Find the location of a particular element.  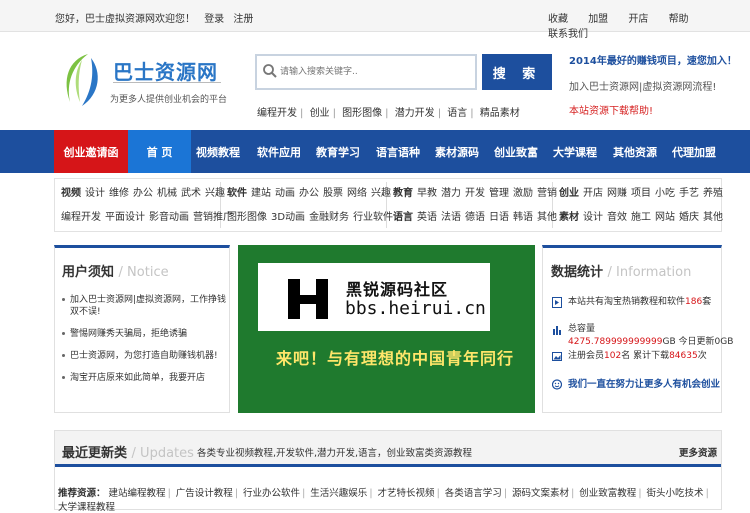

top-bar: 您好，巴士虚拟资源网欢迎您！ 登录 注册 收藏 加盟 开店 帮助 联系我们 is located at coordinates (375, 20).